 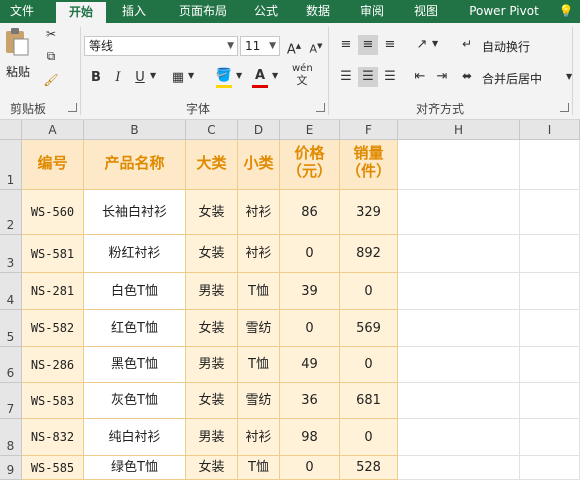 What do you see at coordinates (369, 212) in the screenshot?
I see `table-cell: 329` at bounding box center [369, 212].